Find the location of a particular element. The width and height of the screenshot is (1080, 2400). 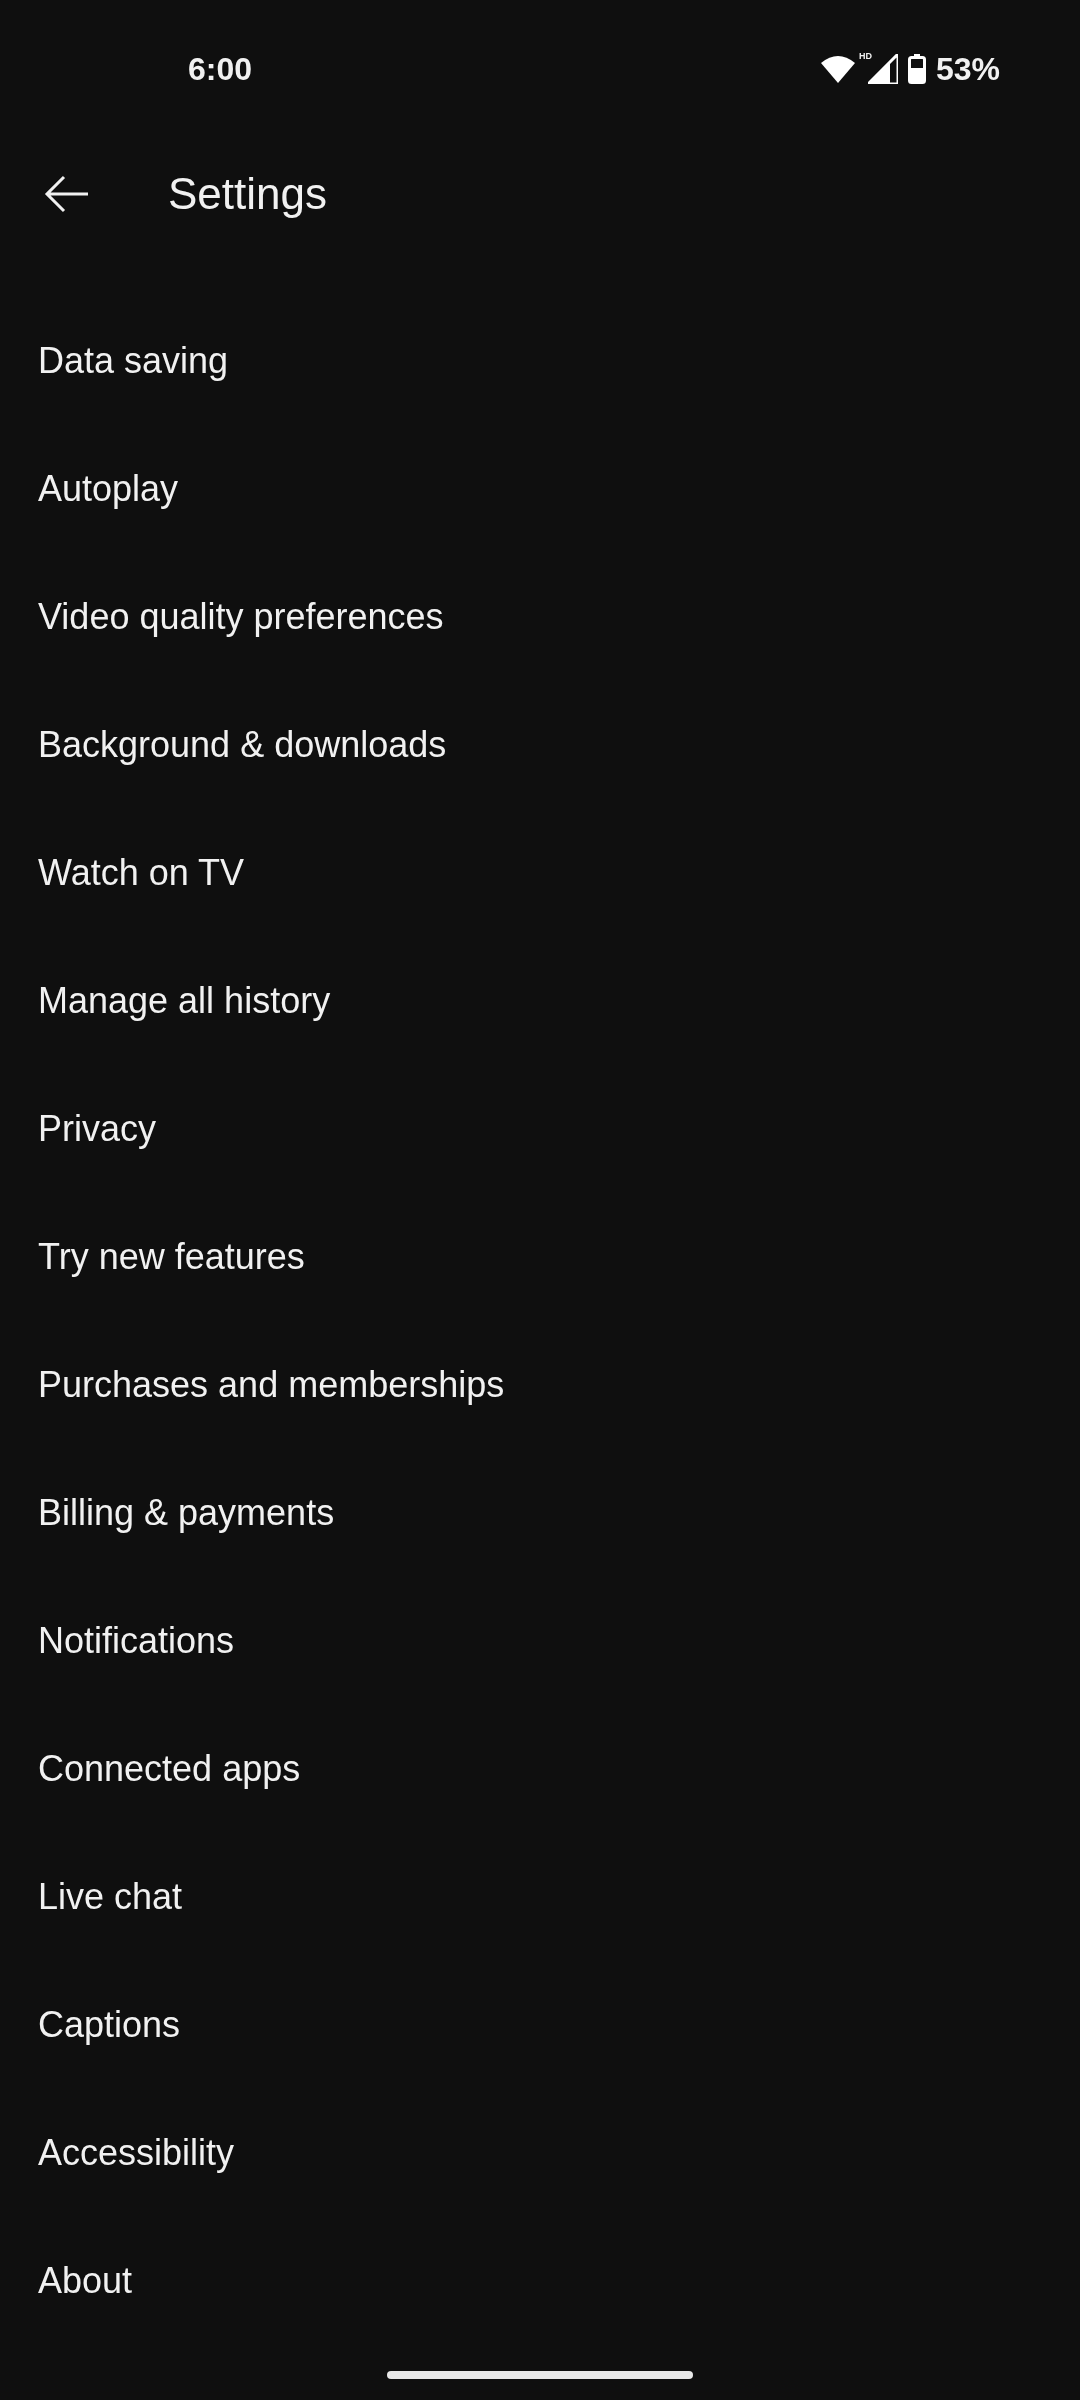

status-time: 6:00 is located at coordinates (220, 69).